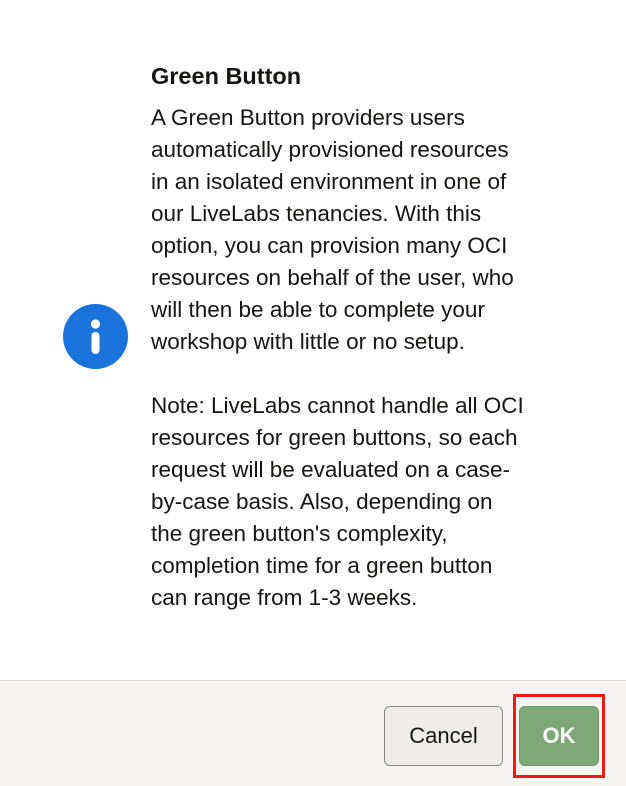  Describe the element at coordinates (95, 336) in the screenshot. I see `info-icon` at that location.